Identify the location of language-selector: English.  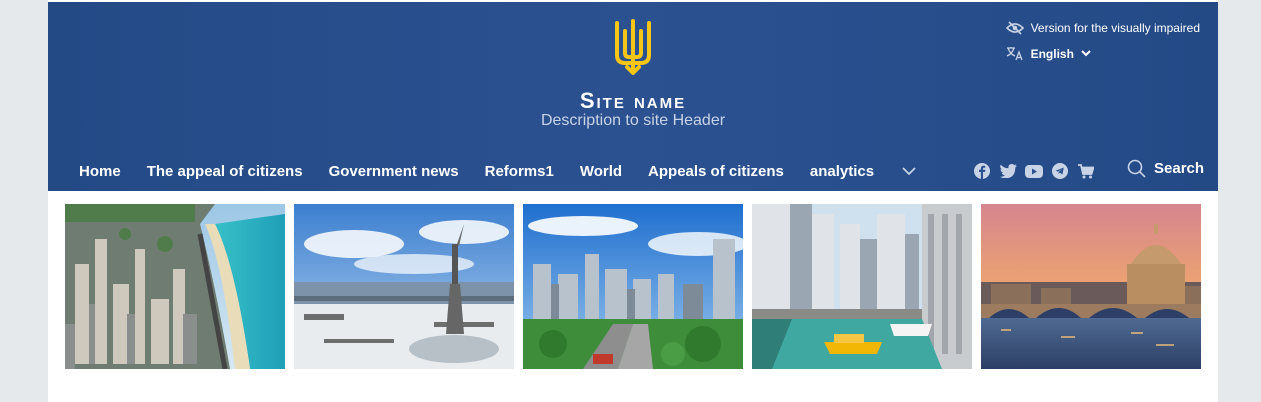
(1048, 53).